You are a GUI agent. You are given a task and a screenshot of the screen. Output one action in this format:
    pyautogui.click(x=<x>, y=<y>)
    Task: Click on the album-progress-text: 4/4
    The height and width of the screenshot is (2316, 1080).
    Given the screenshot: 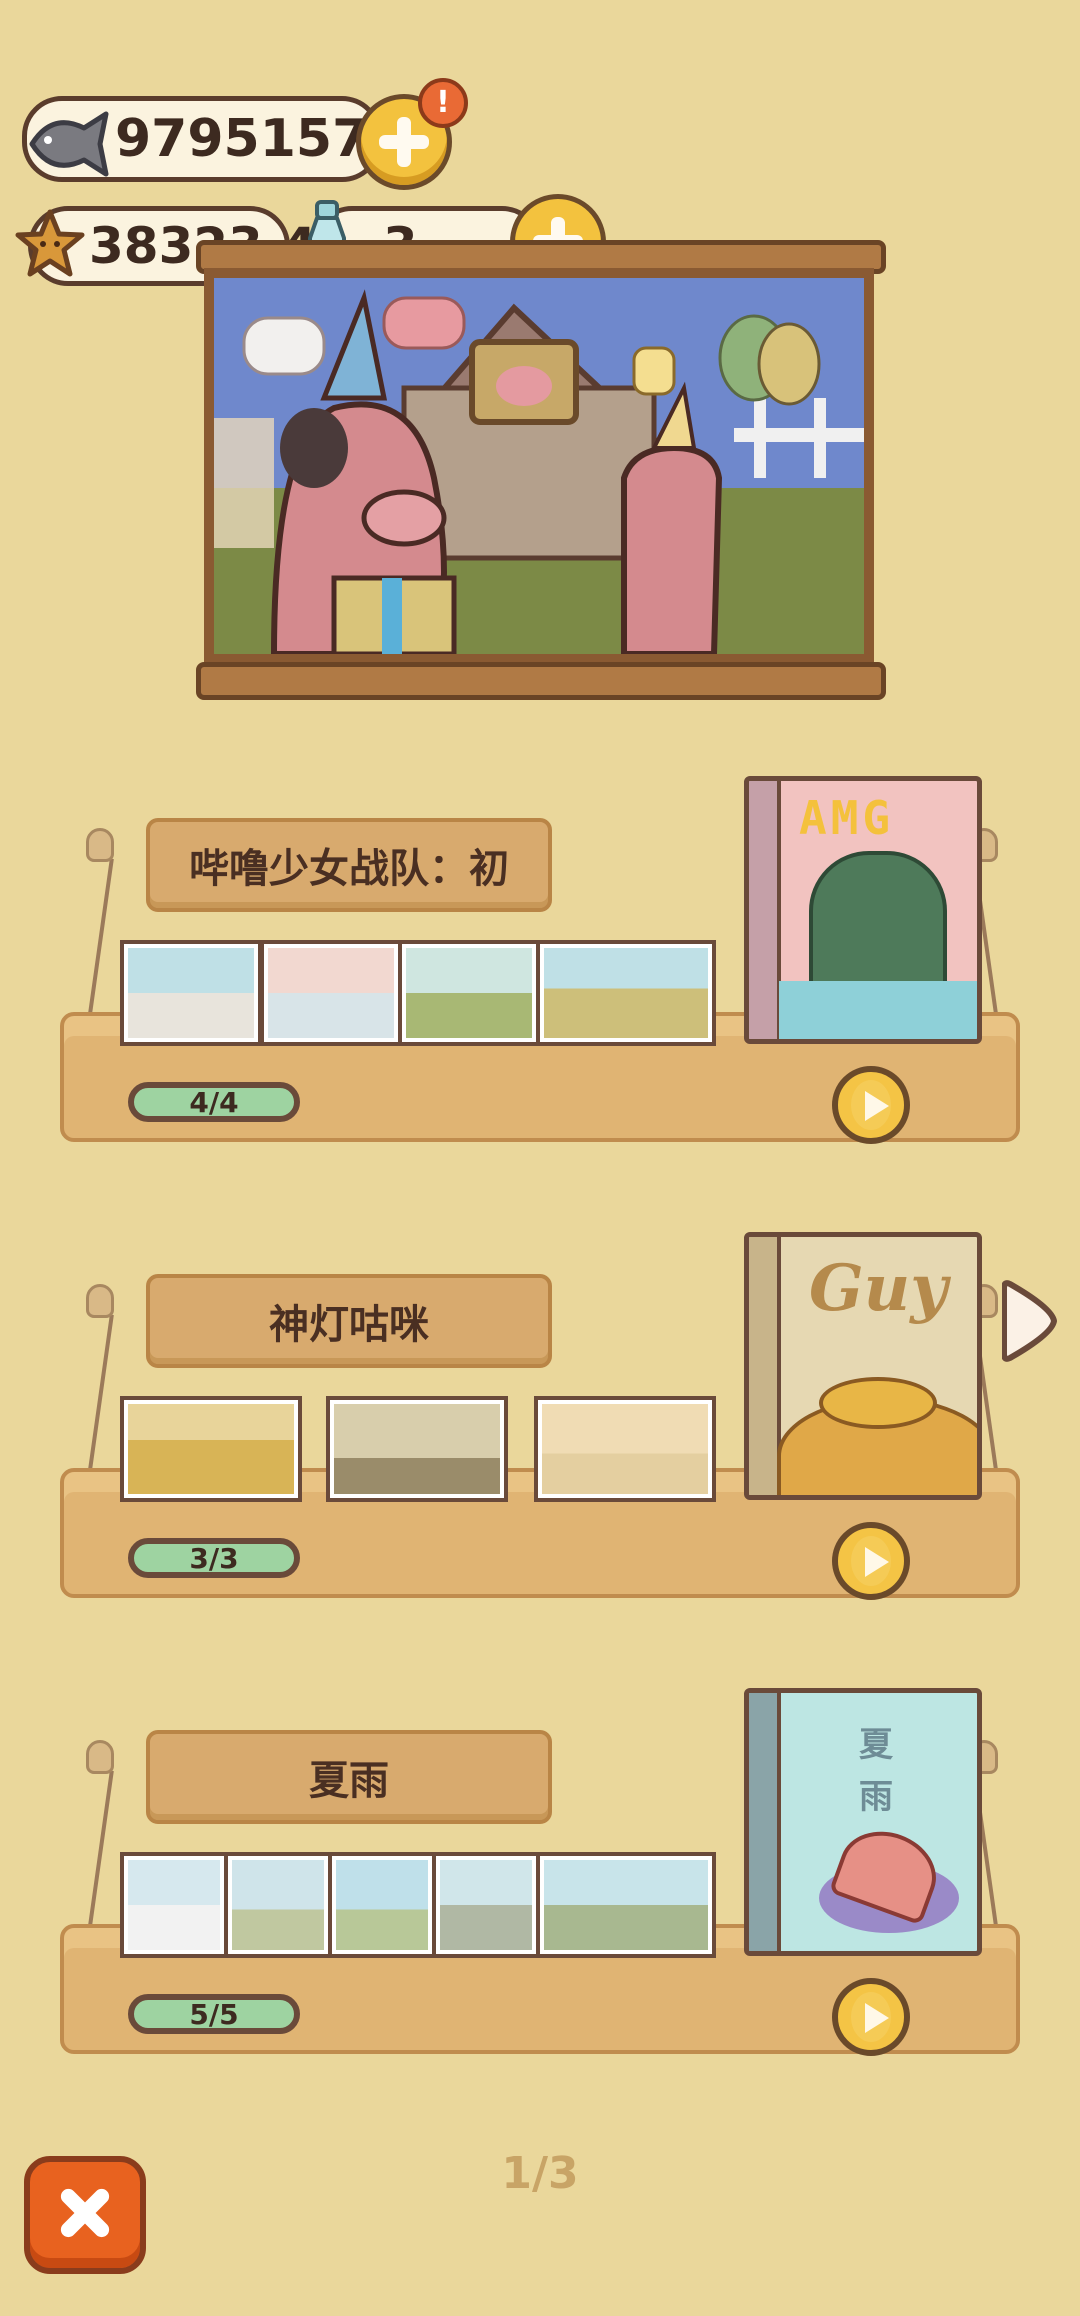 What is the action you would take?
    pyautogui.click(x=214, y=1102)
    